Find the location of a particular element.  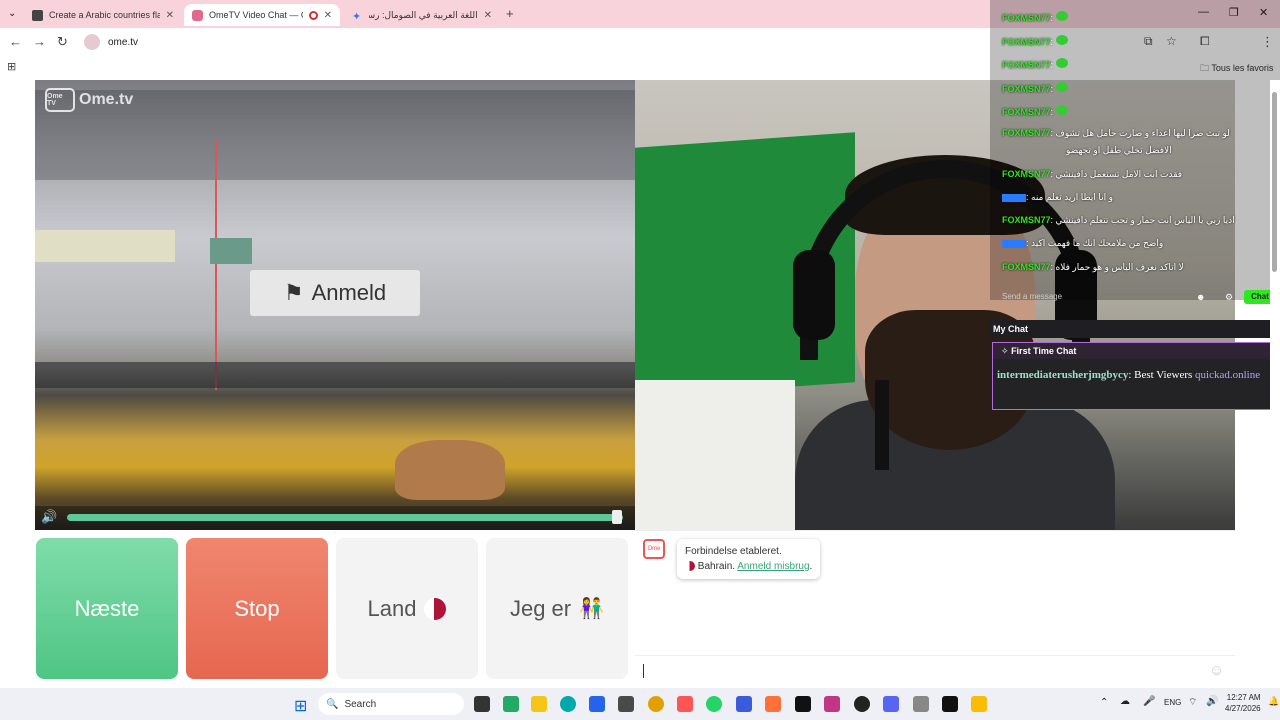

couple-icon: 👫 is located at coordinates (592, 609).